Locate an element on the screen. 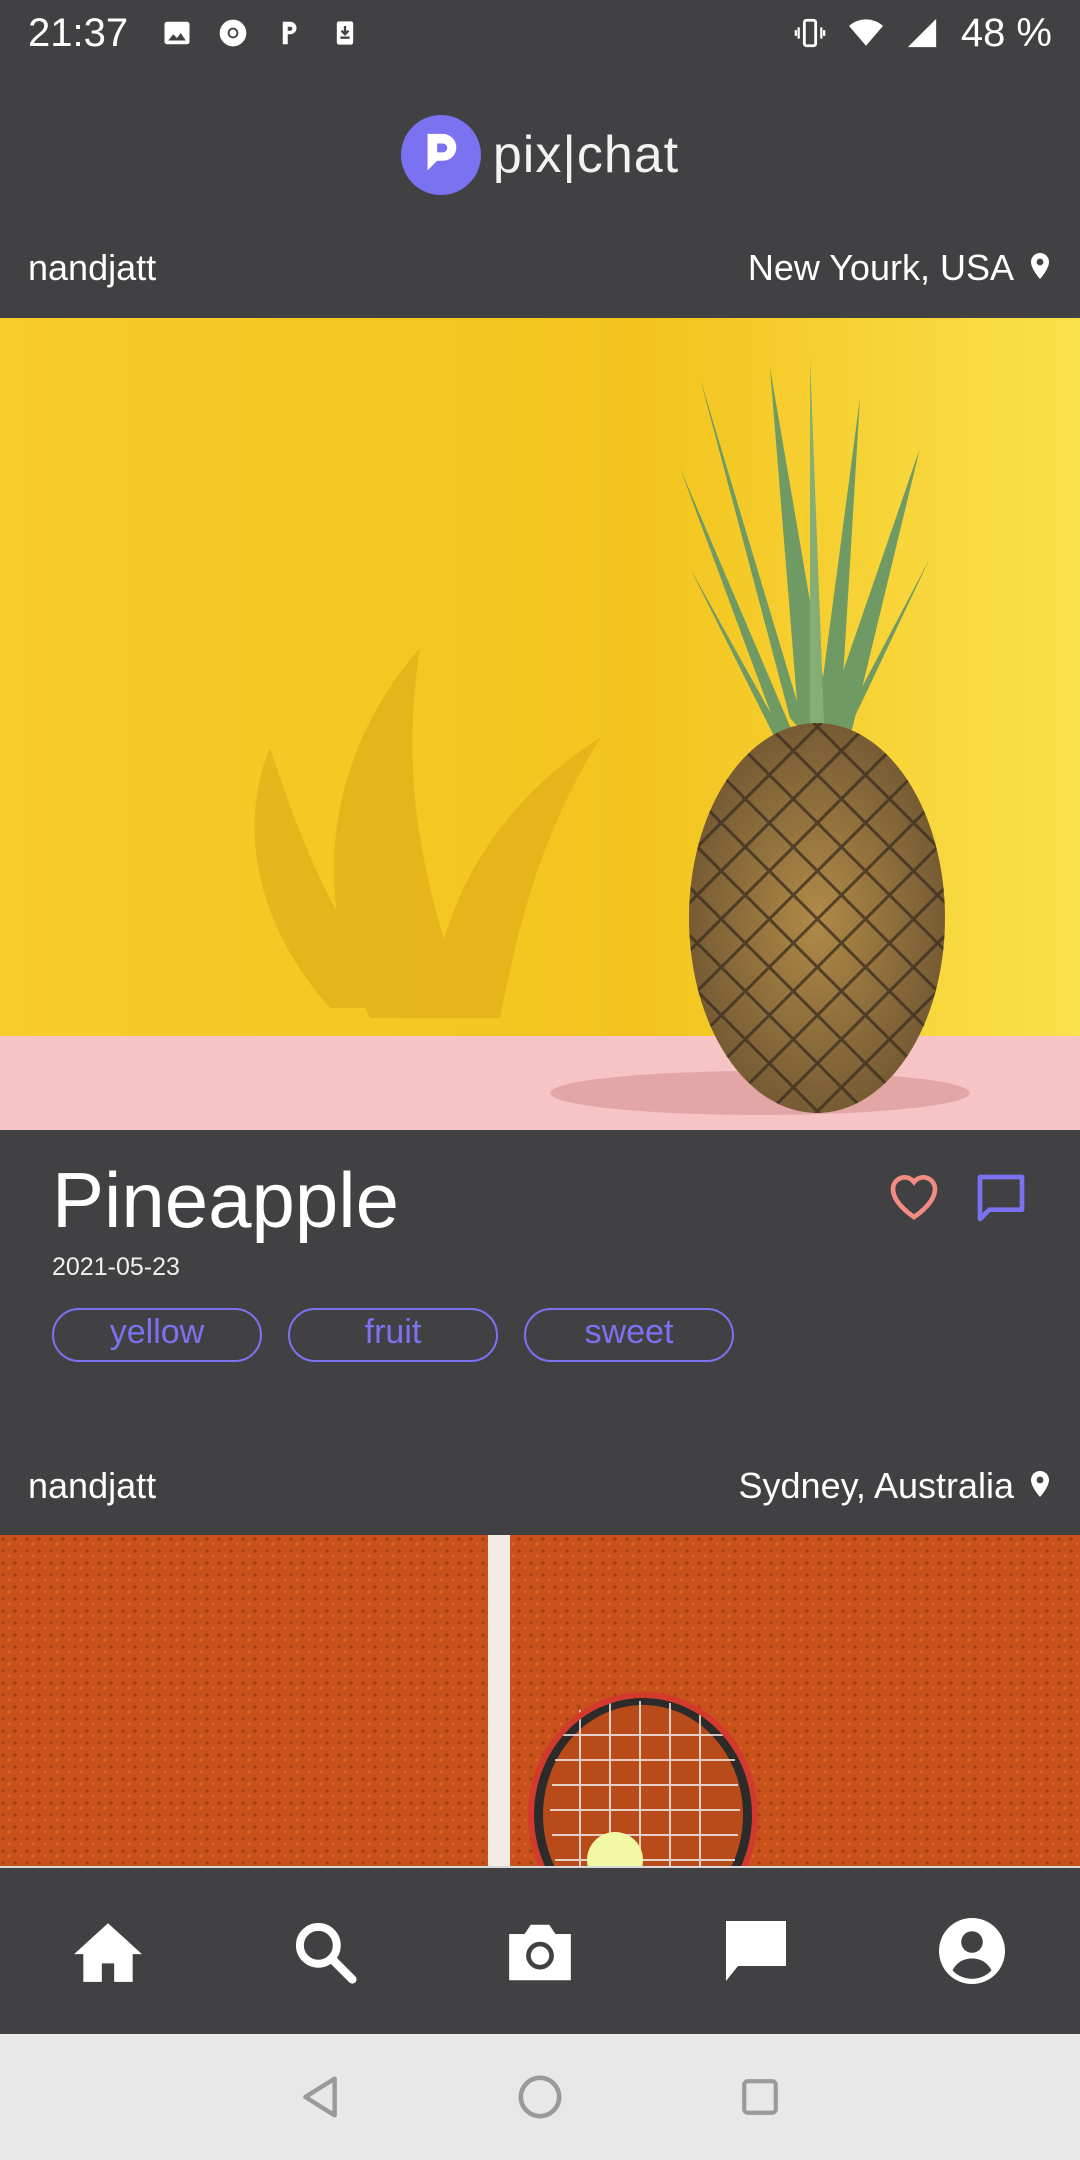  post-info: Pineapple 2021-05-23 yellow fruit sweet is located at coordinates (540, 1255).